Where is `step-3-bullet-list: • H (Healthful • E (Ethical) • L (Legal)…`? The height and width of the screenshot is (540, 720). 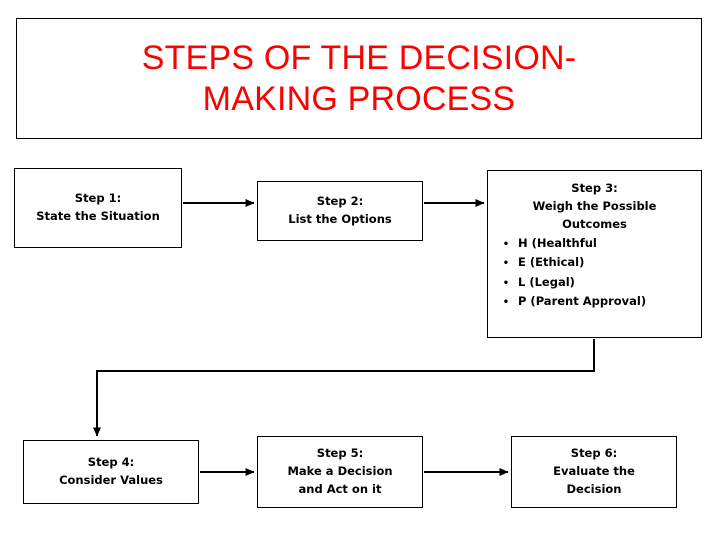
step-3-bullet-list: • H (Healthful • E (Ethical) • L (Legal)… is located at coordinates (594, 272).